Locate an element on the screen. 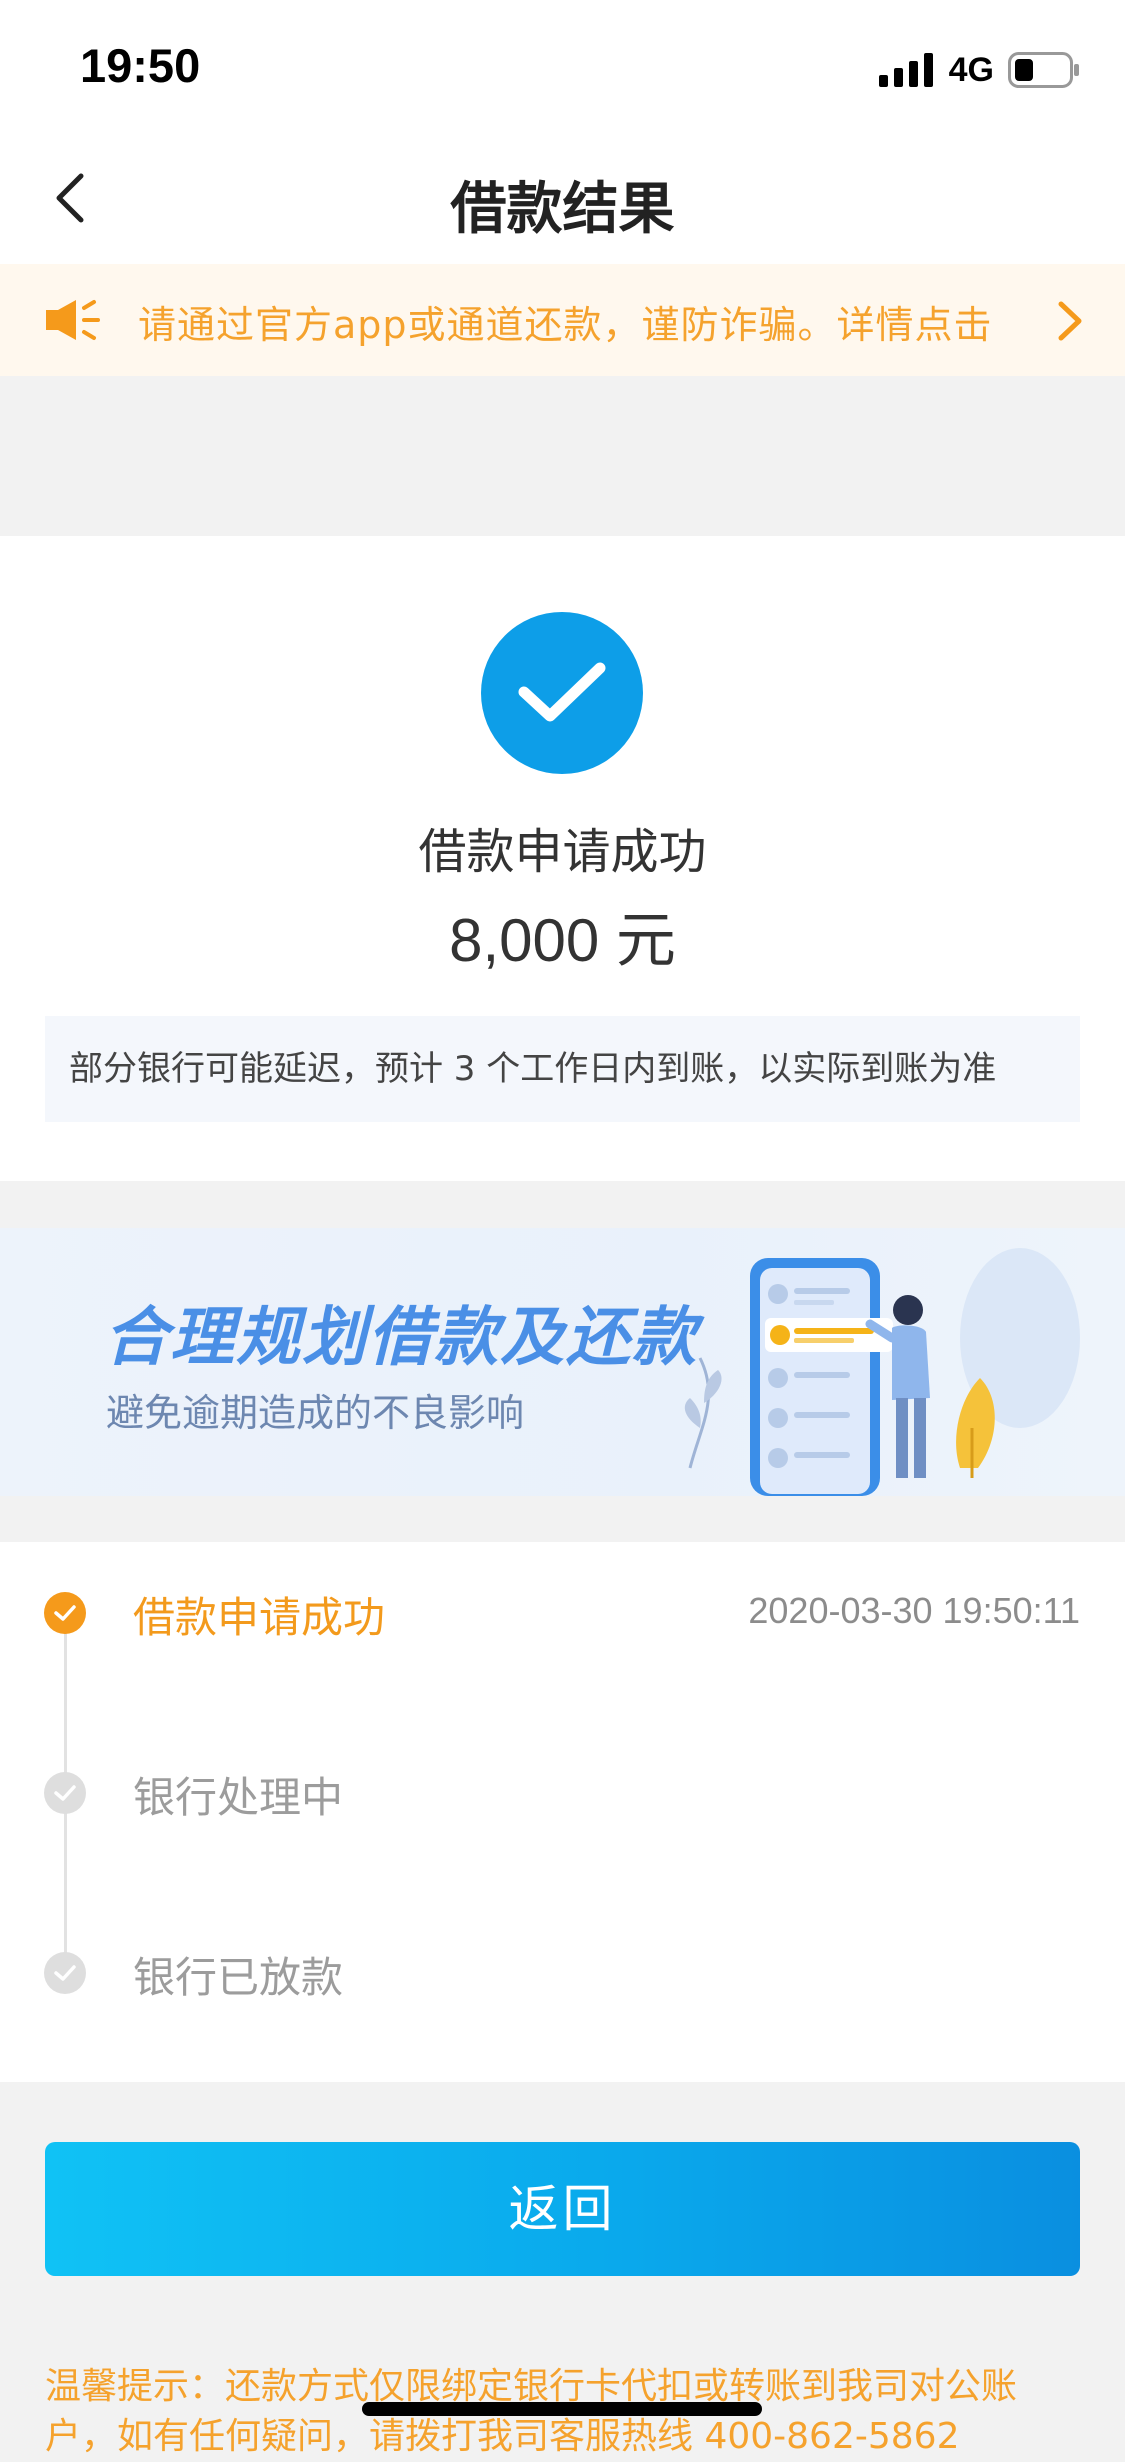  battery-icon is located at coordinates (1043, 70).